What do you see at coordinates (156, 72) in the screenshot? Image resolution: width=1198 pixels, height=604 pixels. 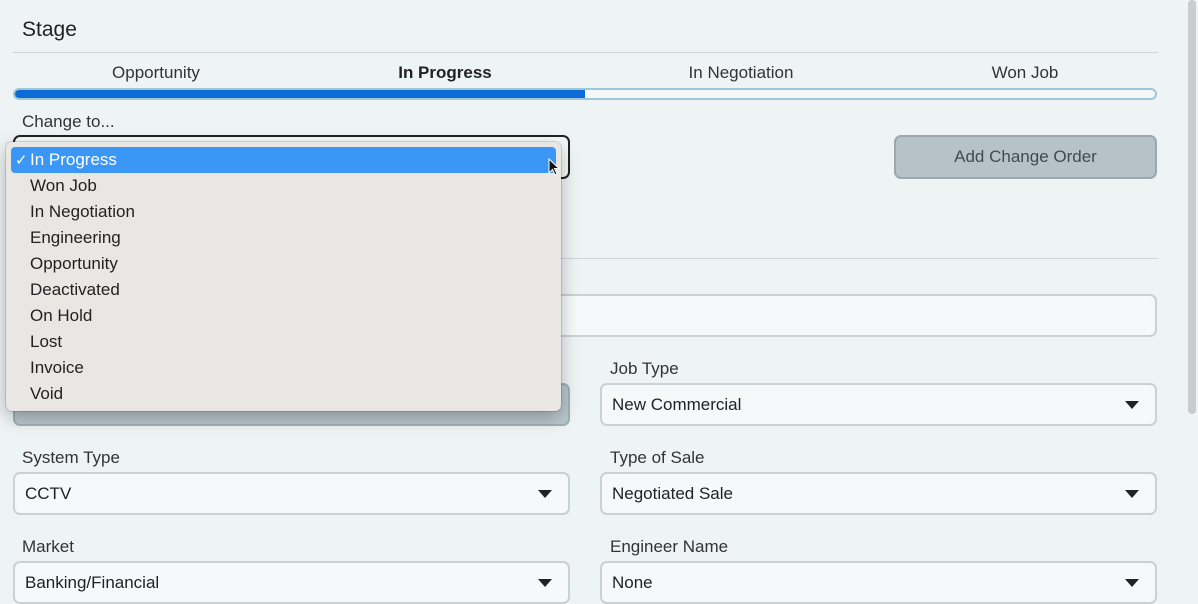 I see `stage-opportunity: Opportunity` at bounding box center [156, 72].